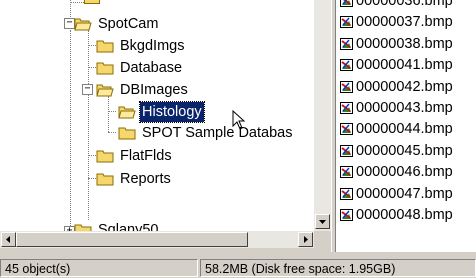 The image size is (476, 278). What do you see at coordinates (217, 133) in the screenshot?
I see `tree-item-label: SPOT Sample Databas` at bounding box center [217, 133].